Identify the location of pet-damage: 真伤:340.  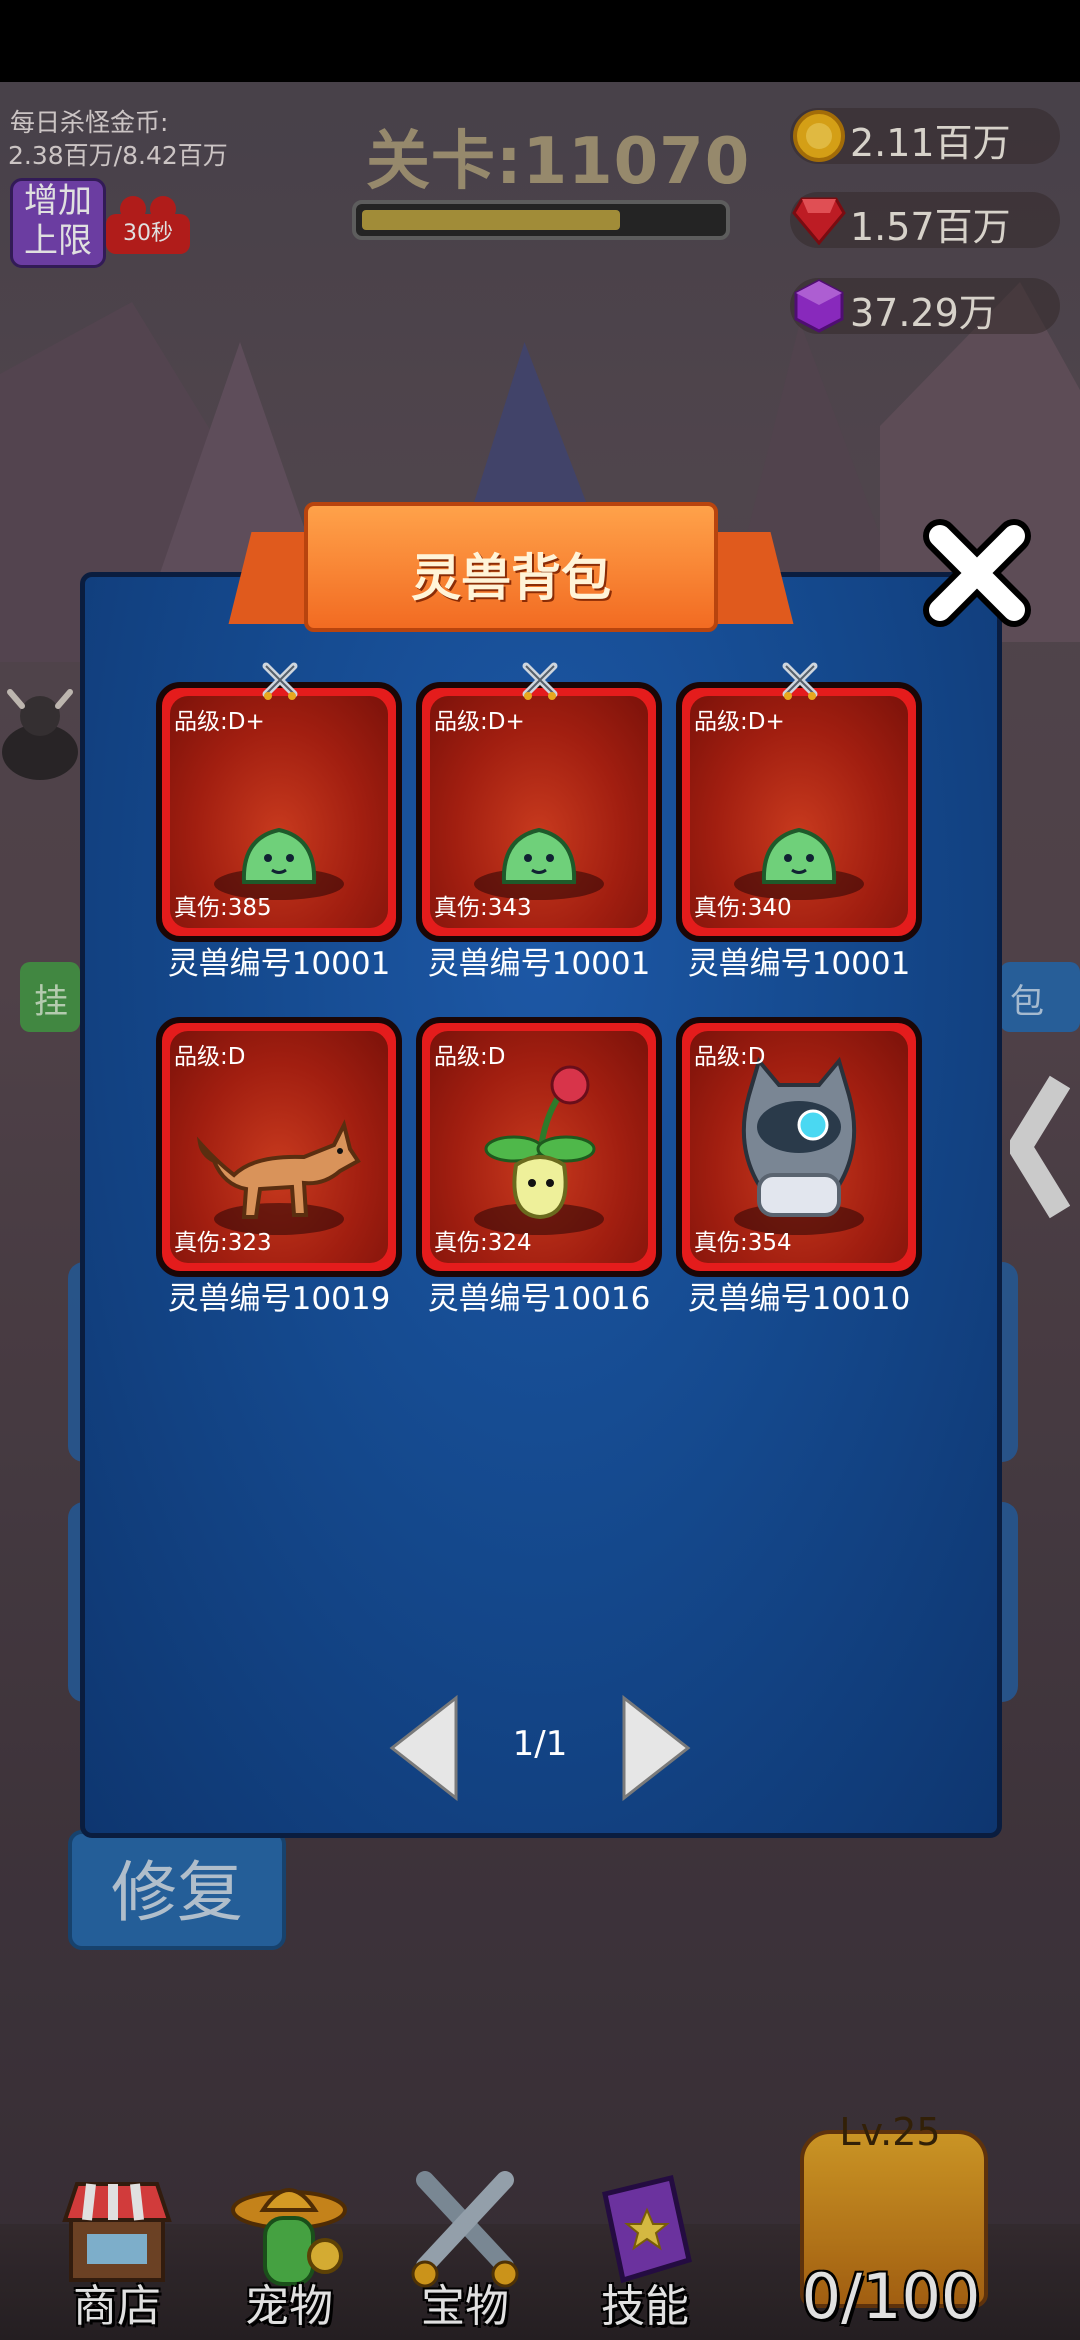
(743, 908).